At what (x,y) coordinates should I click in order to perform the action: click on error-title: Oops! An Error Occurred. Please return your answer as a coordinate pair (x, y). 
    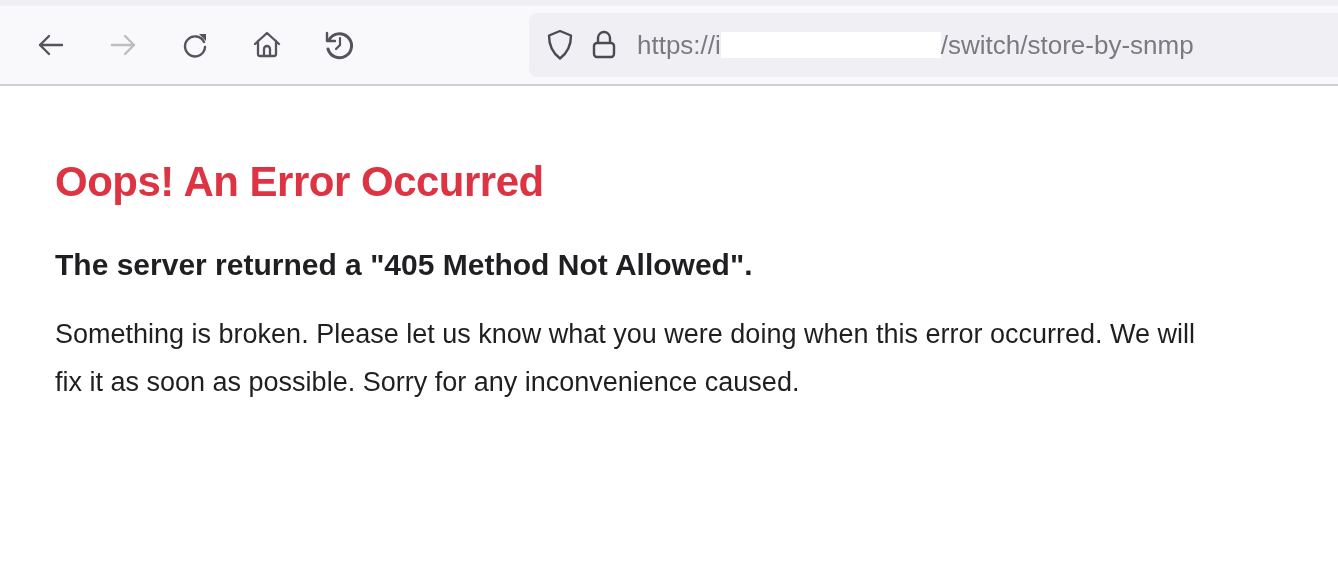
    Looking at the image, I should click on (300, 182).